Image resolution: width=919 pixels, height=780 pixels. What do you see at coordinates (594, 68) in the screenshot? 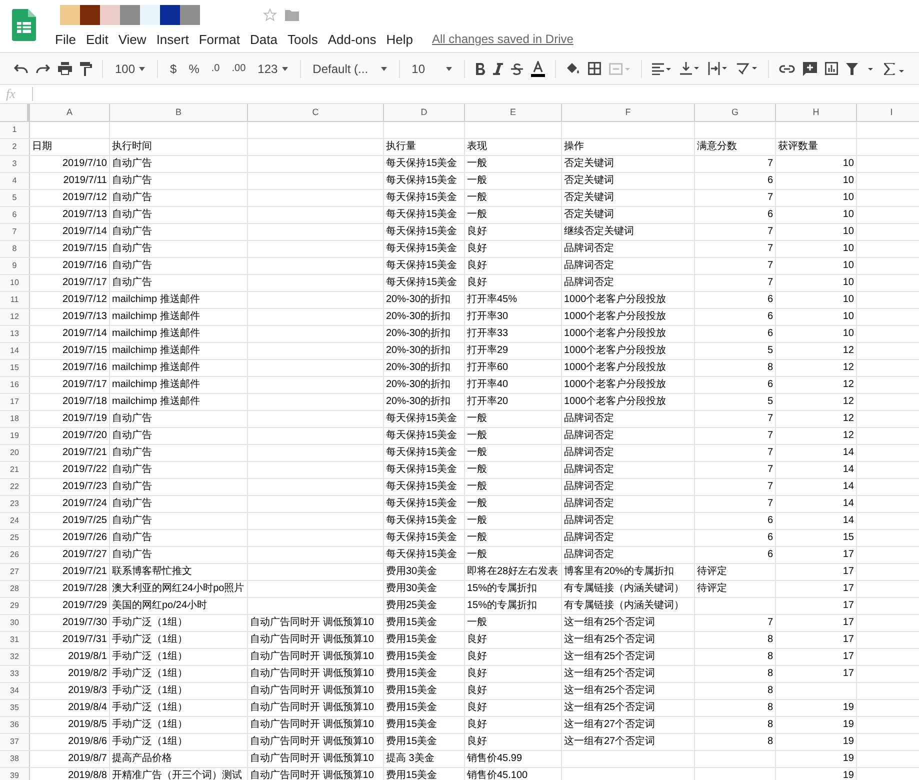
I see `borders-icon` at bounding box center [594, 68].